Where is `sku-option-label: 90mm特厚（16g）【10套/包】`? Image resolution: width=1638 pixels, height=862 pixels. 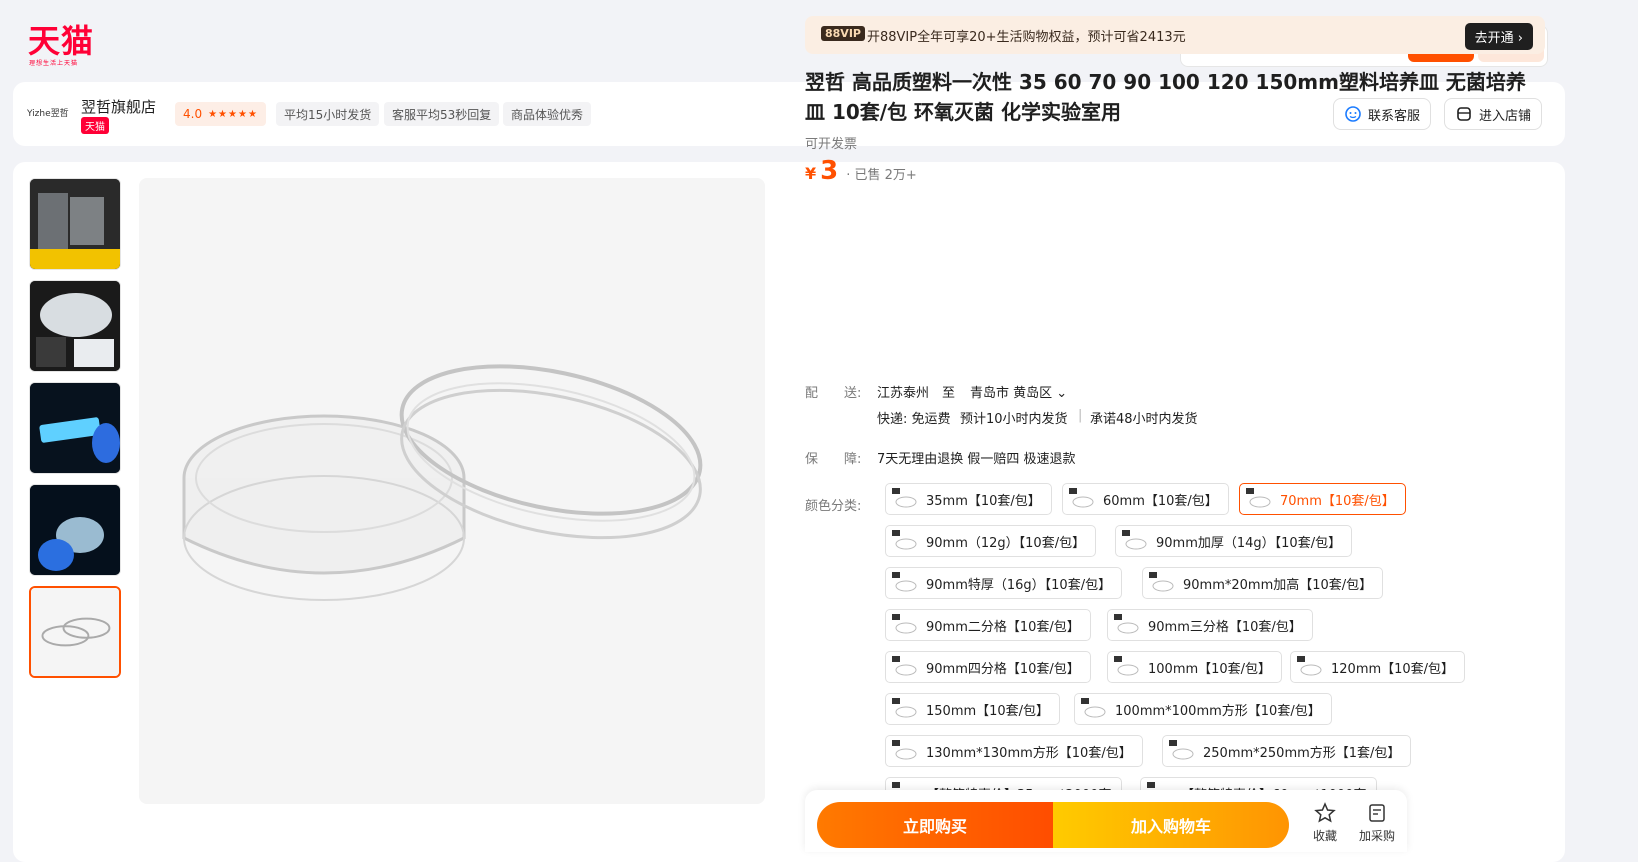 sku-option-label: 90mm特厚（16g）【10套/包】 is located at coordinates (1019, 585).